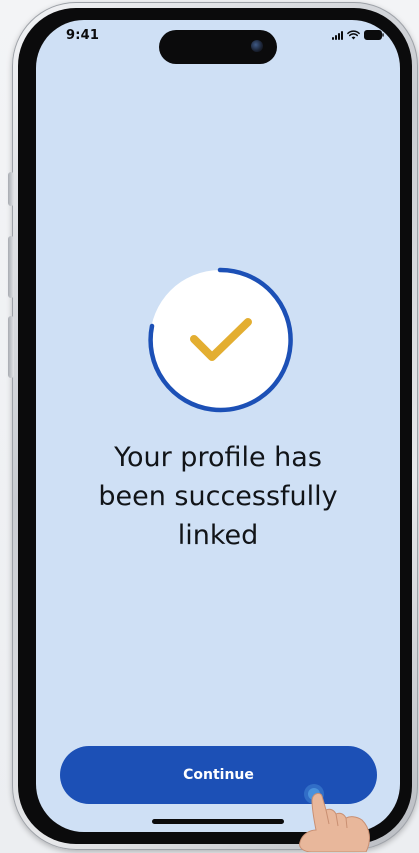 This screenshot has width=419, height=853. I want to click on signal-icon, so click(337, 35).